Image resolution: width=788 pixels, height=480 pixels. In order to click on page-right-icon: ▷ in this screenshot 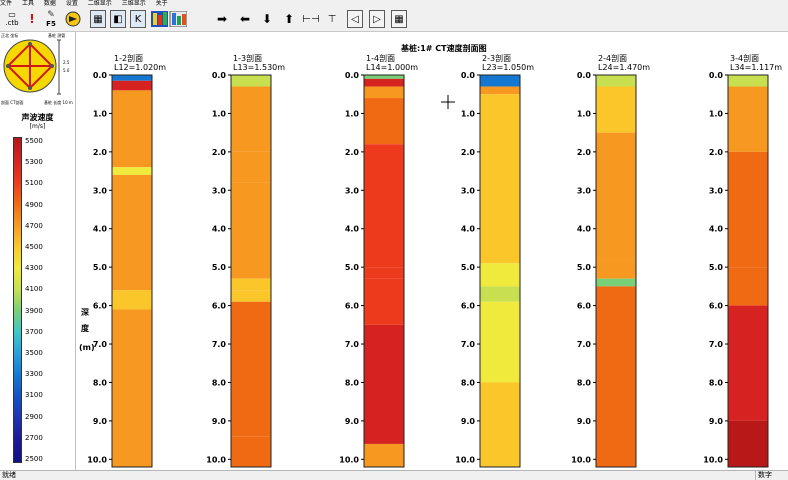, I will do `click(377, 19)`.